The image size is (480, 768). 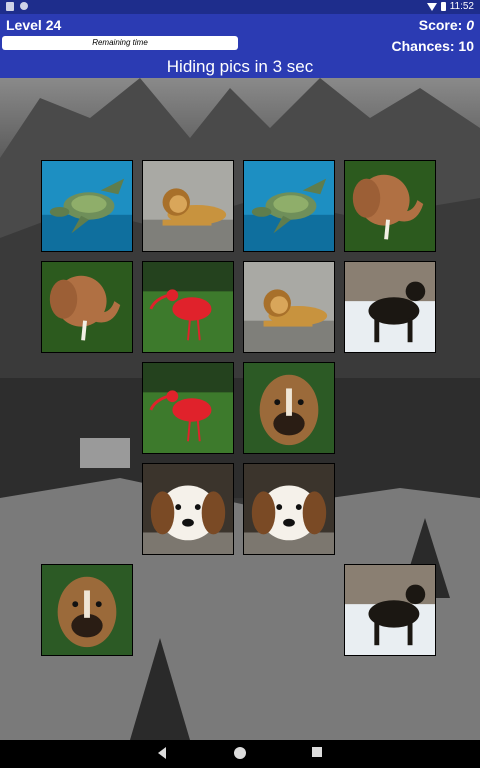 What do you see at coordinates (317, 752) in the screenshot?
I see `recents-icon` at bounding box center [317, 752].